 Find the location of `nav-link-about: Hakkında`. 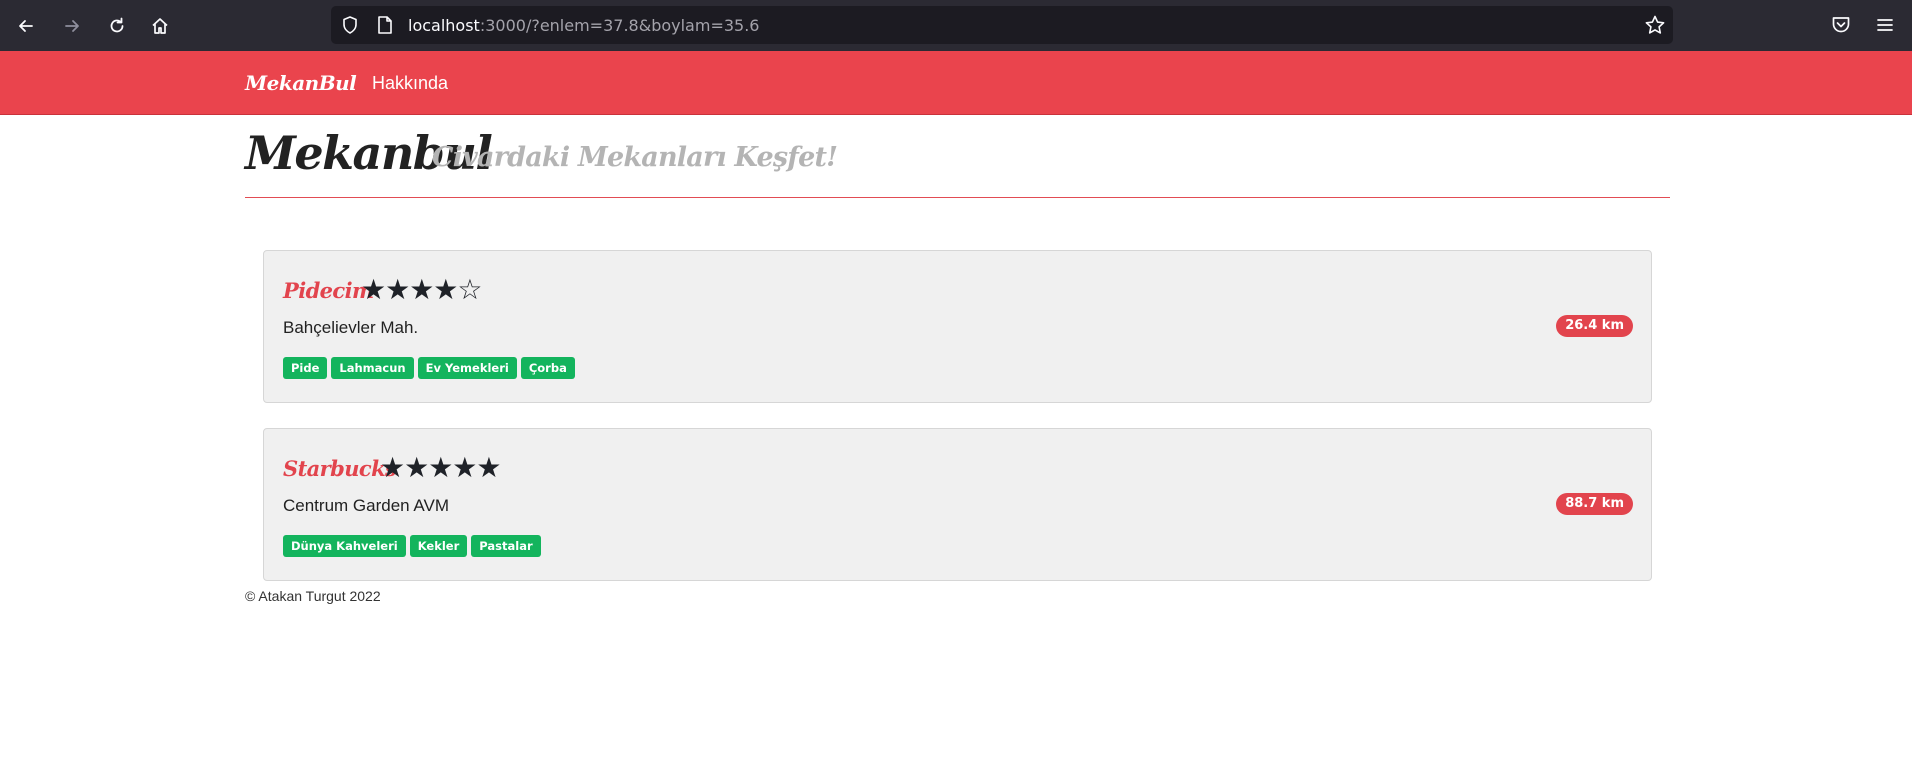

nav-link-about: Hakkında is located at coordinates (410, 83).